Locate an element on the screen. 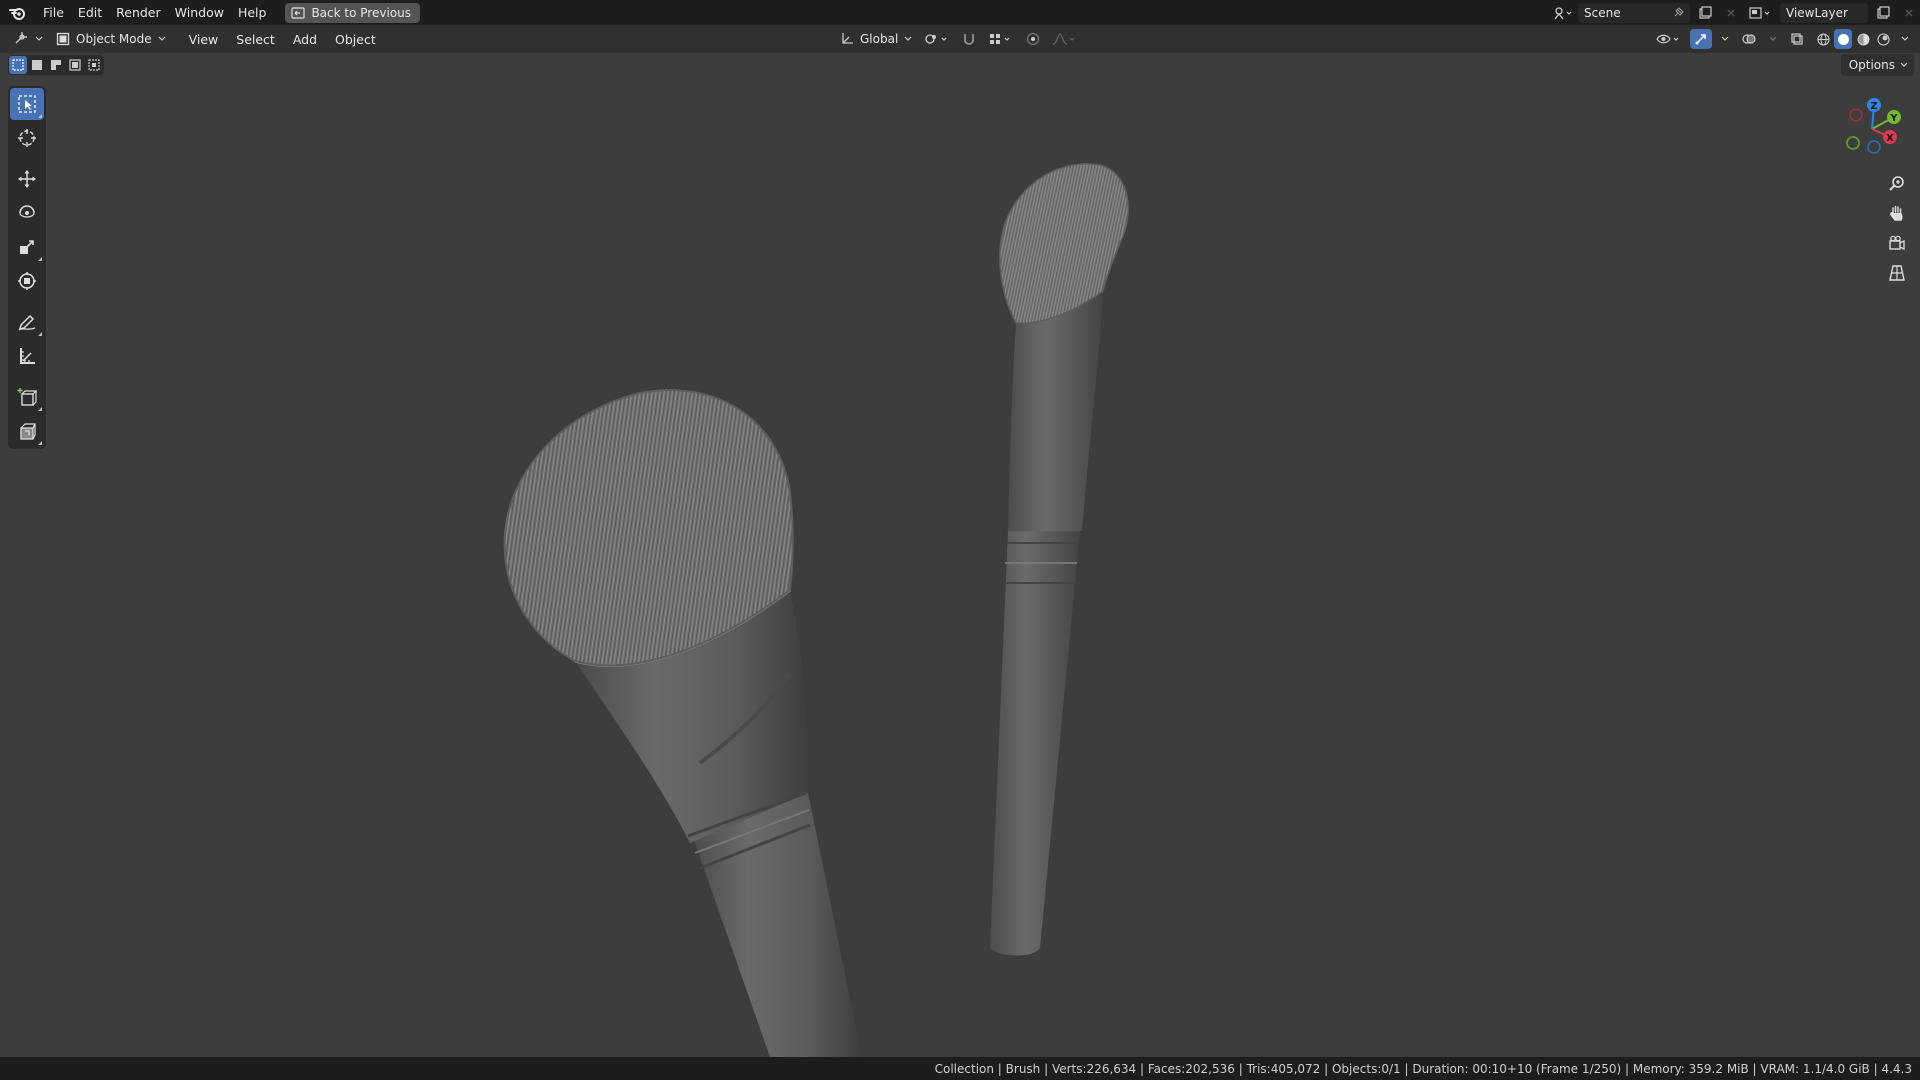 The width and height of the screenshot is (1920, 1080). measure-tool is located at coordinates (27, 356).